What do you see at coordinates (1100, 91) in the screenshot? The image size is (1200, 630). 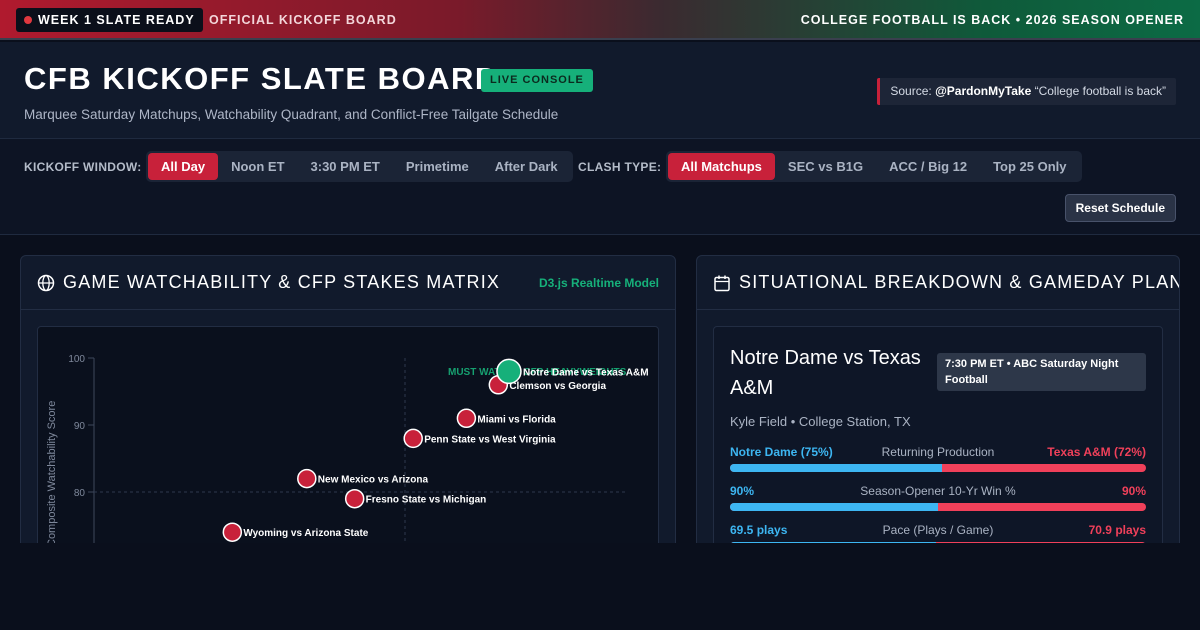 I see `source-quote: “College football is back”` at bounding box center [1100, 91].